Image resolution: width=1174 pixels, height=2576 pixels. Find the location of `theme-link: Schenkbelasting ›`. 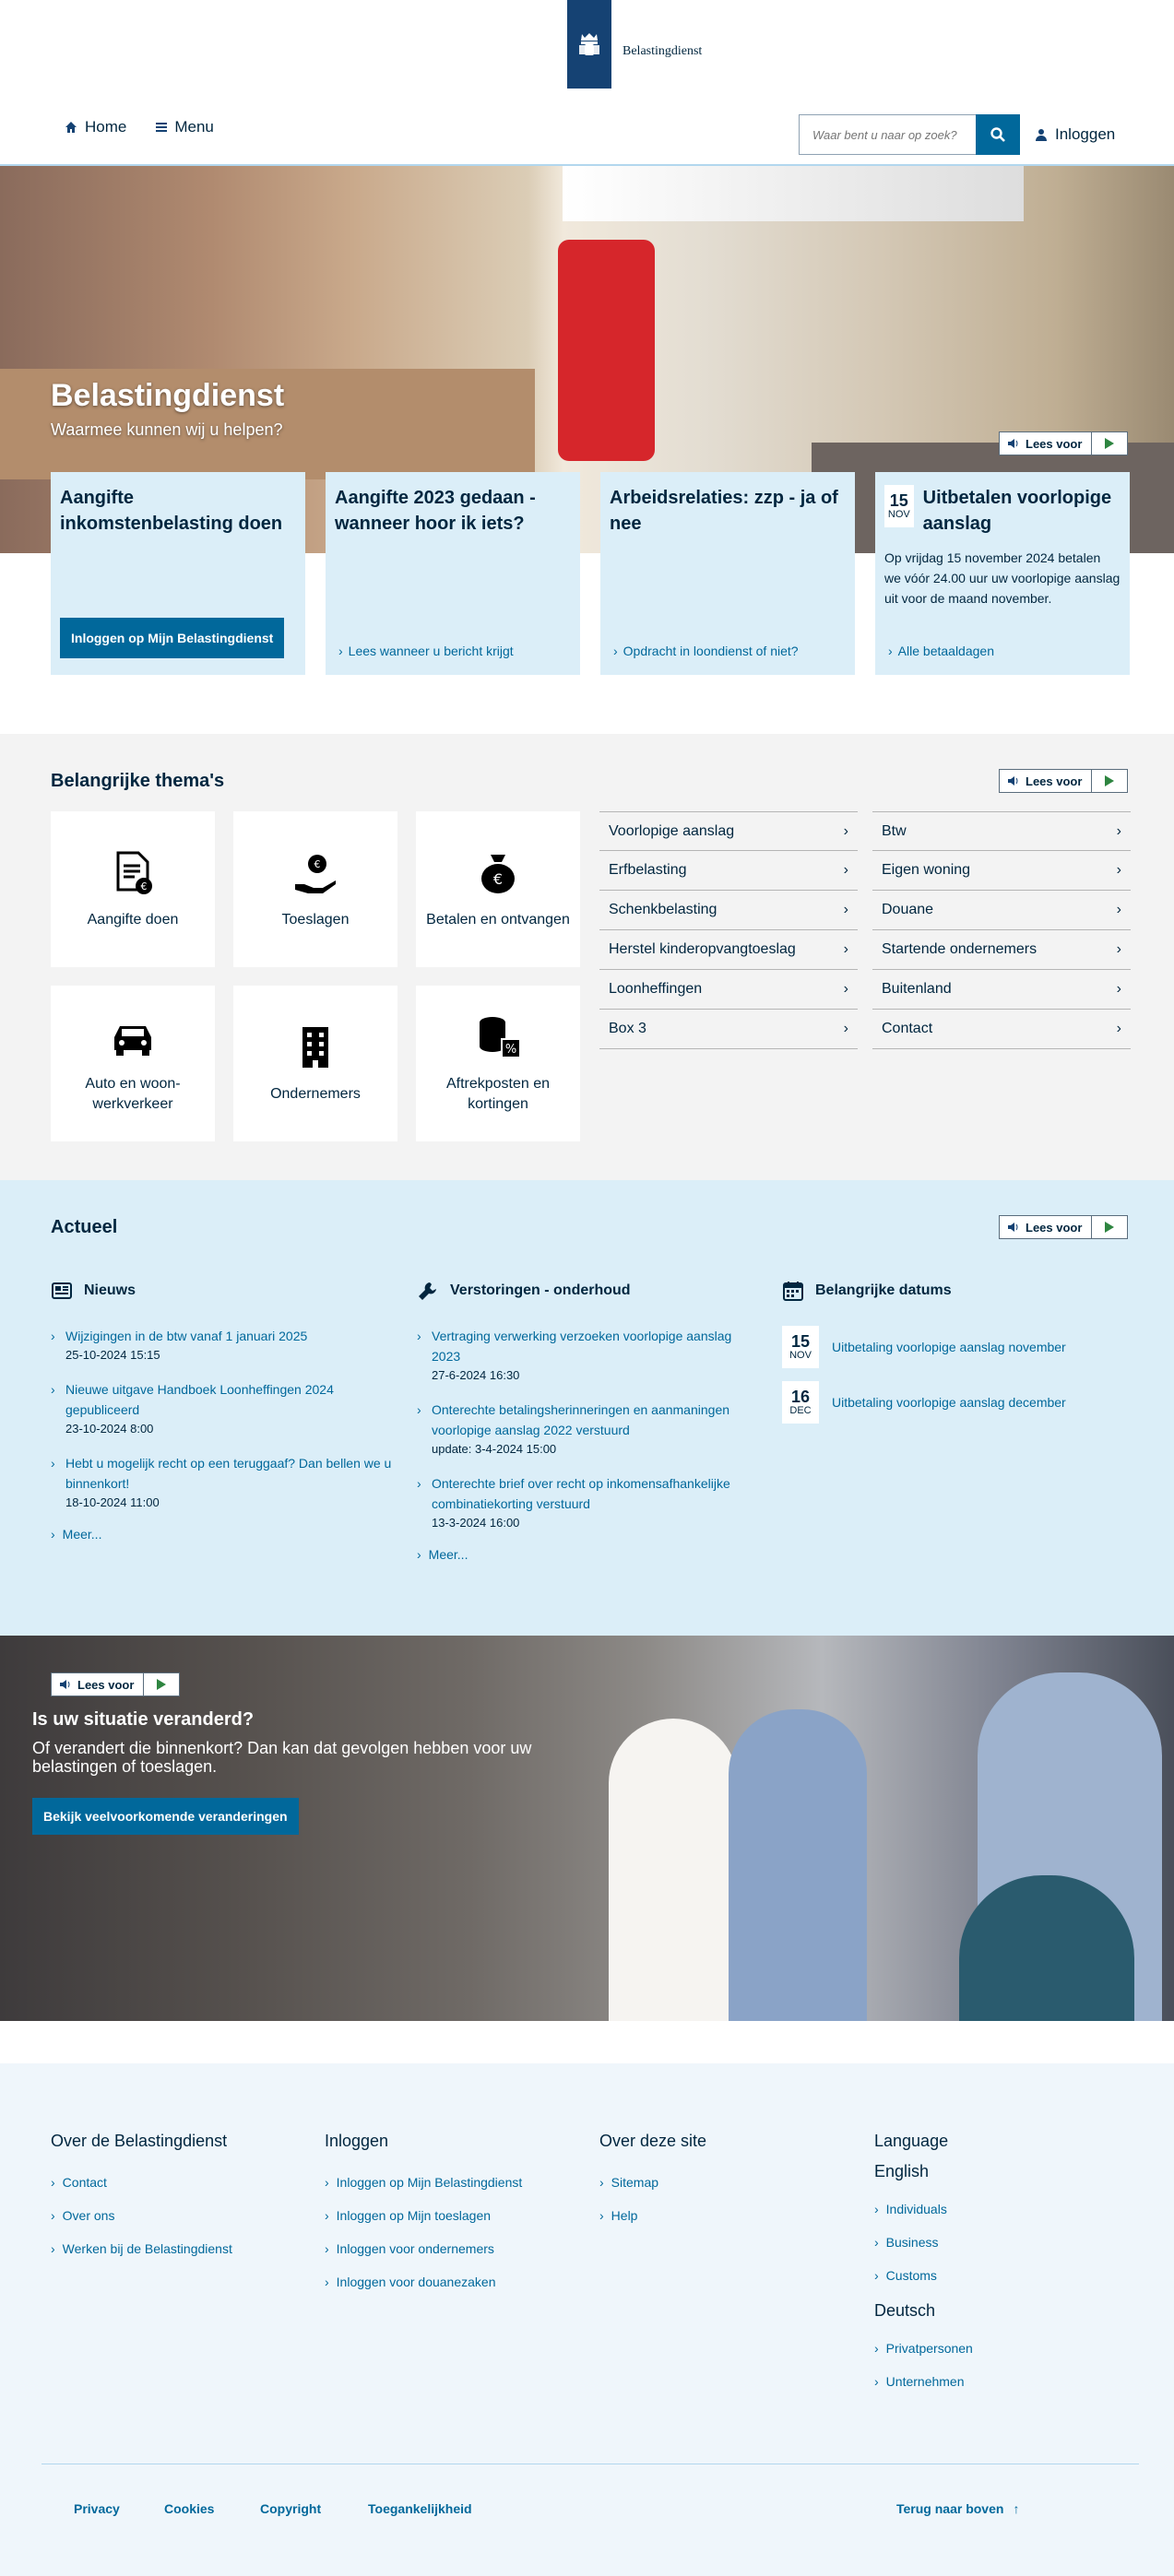

theme-link: Schenkbelasting › is located at coordinates (728, 910).